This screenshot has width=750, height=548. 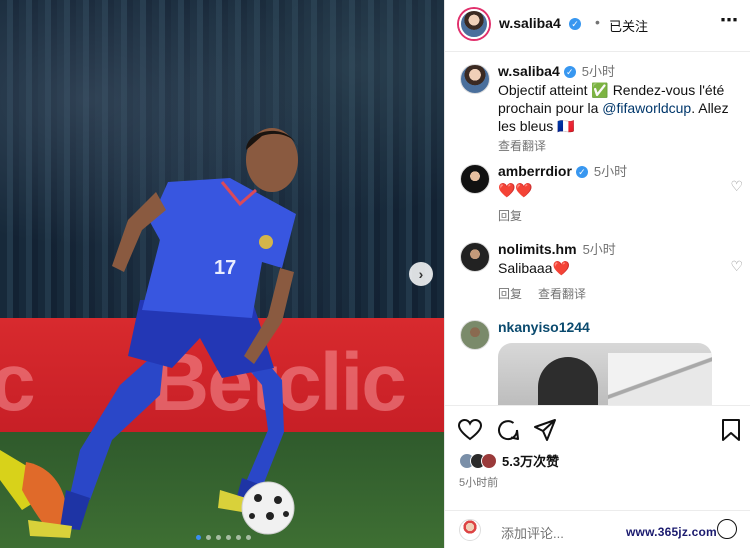 What do you see at coordinates (470, 430) in the screenshot?
I see `heart-icon` at bounding box center [470, 430].